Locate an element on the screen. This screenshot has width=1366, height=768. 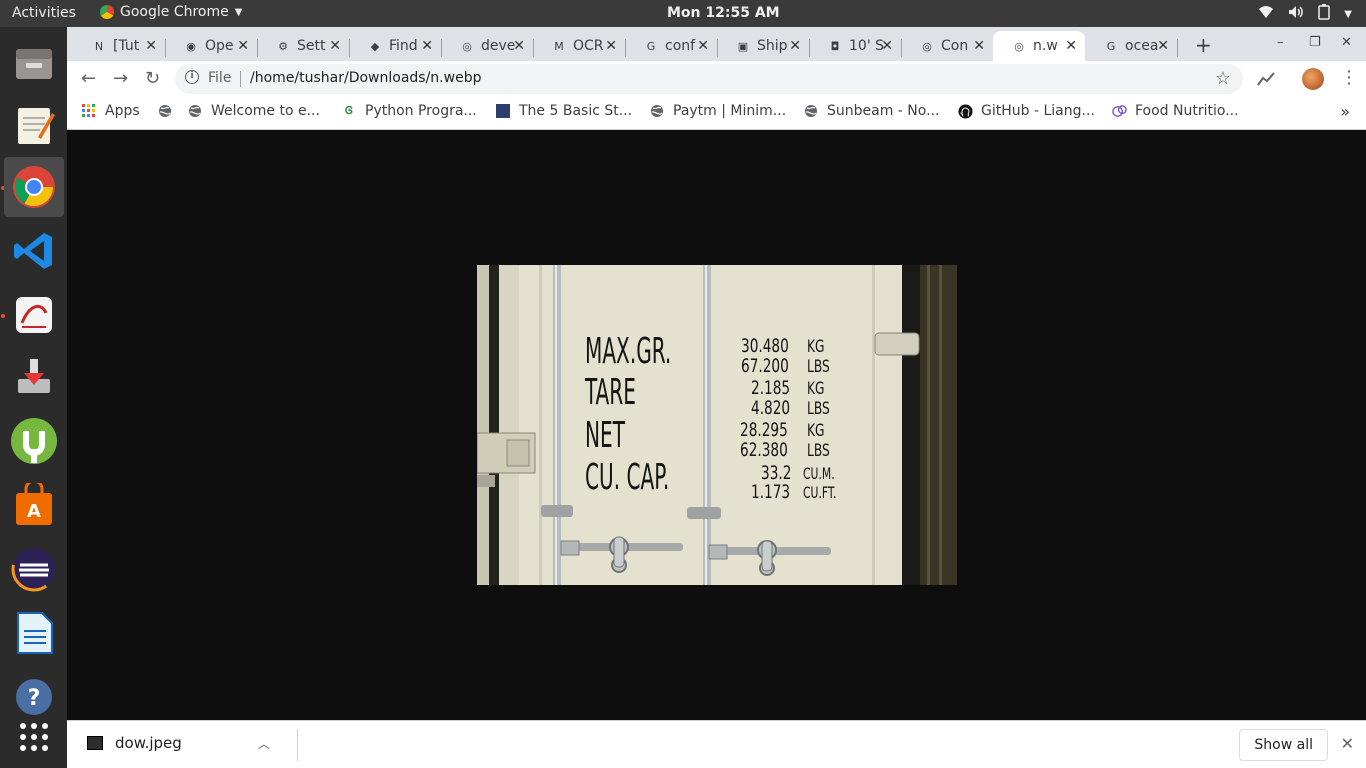
tab-3: ◆ Find ✕ is located at coordinates (395, 46).